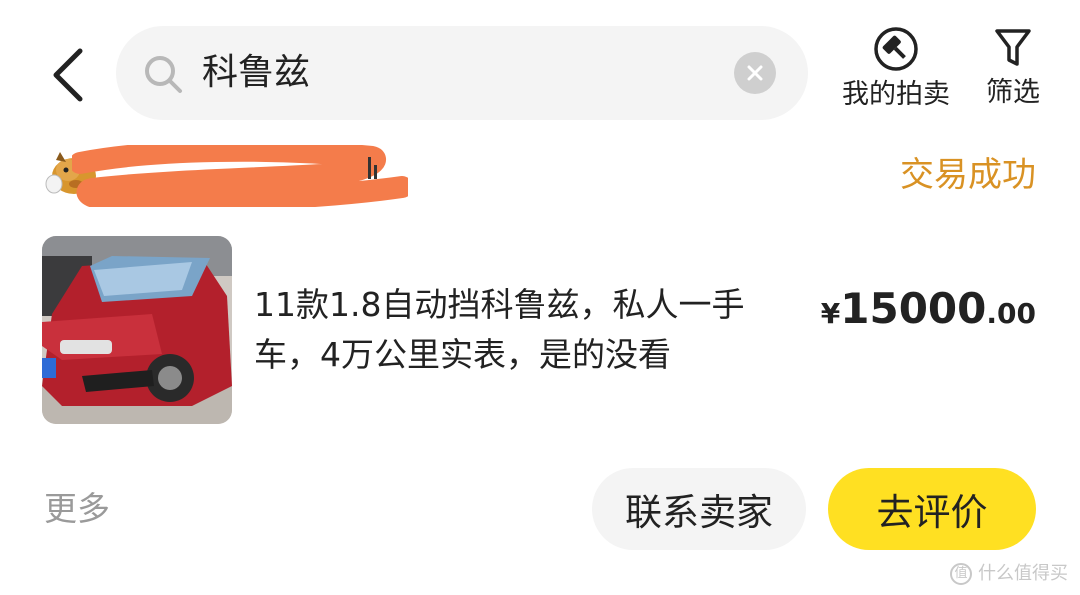 This screenshot has width=1080, height=595. I want to click on clear-icon, so click(755, 73).